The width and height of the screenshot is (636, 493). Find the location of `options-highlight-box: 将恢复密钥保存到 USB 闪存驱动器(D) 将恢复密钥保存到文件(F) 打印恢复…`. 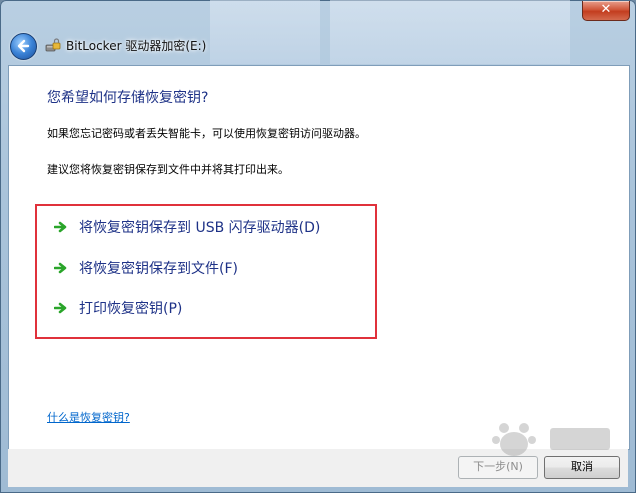

options-highlight-box: 将恢复密钥保存到 USB 闪存驱动器(D) 将恢复密钥保存到文件(F) 打印恢复… is located at coordinates (206, 271).